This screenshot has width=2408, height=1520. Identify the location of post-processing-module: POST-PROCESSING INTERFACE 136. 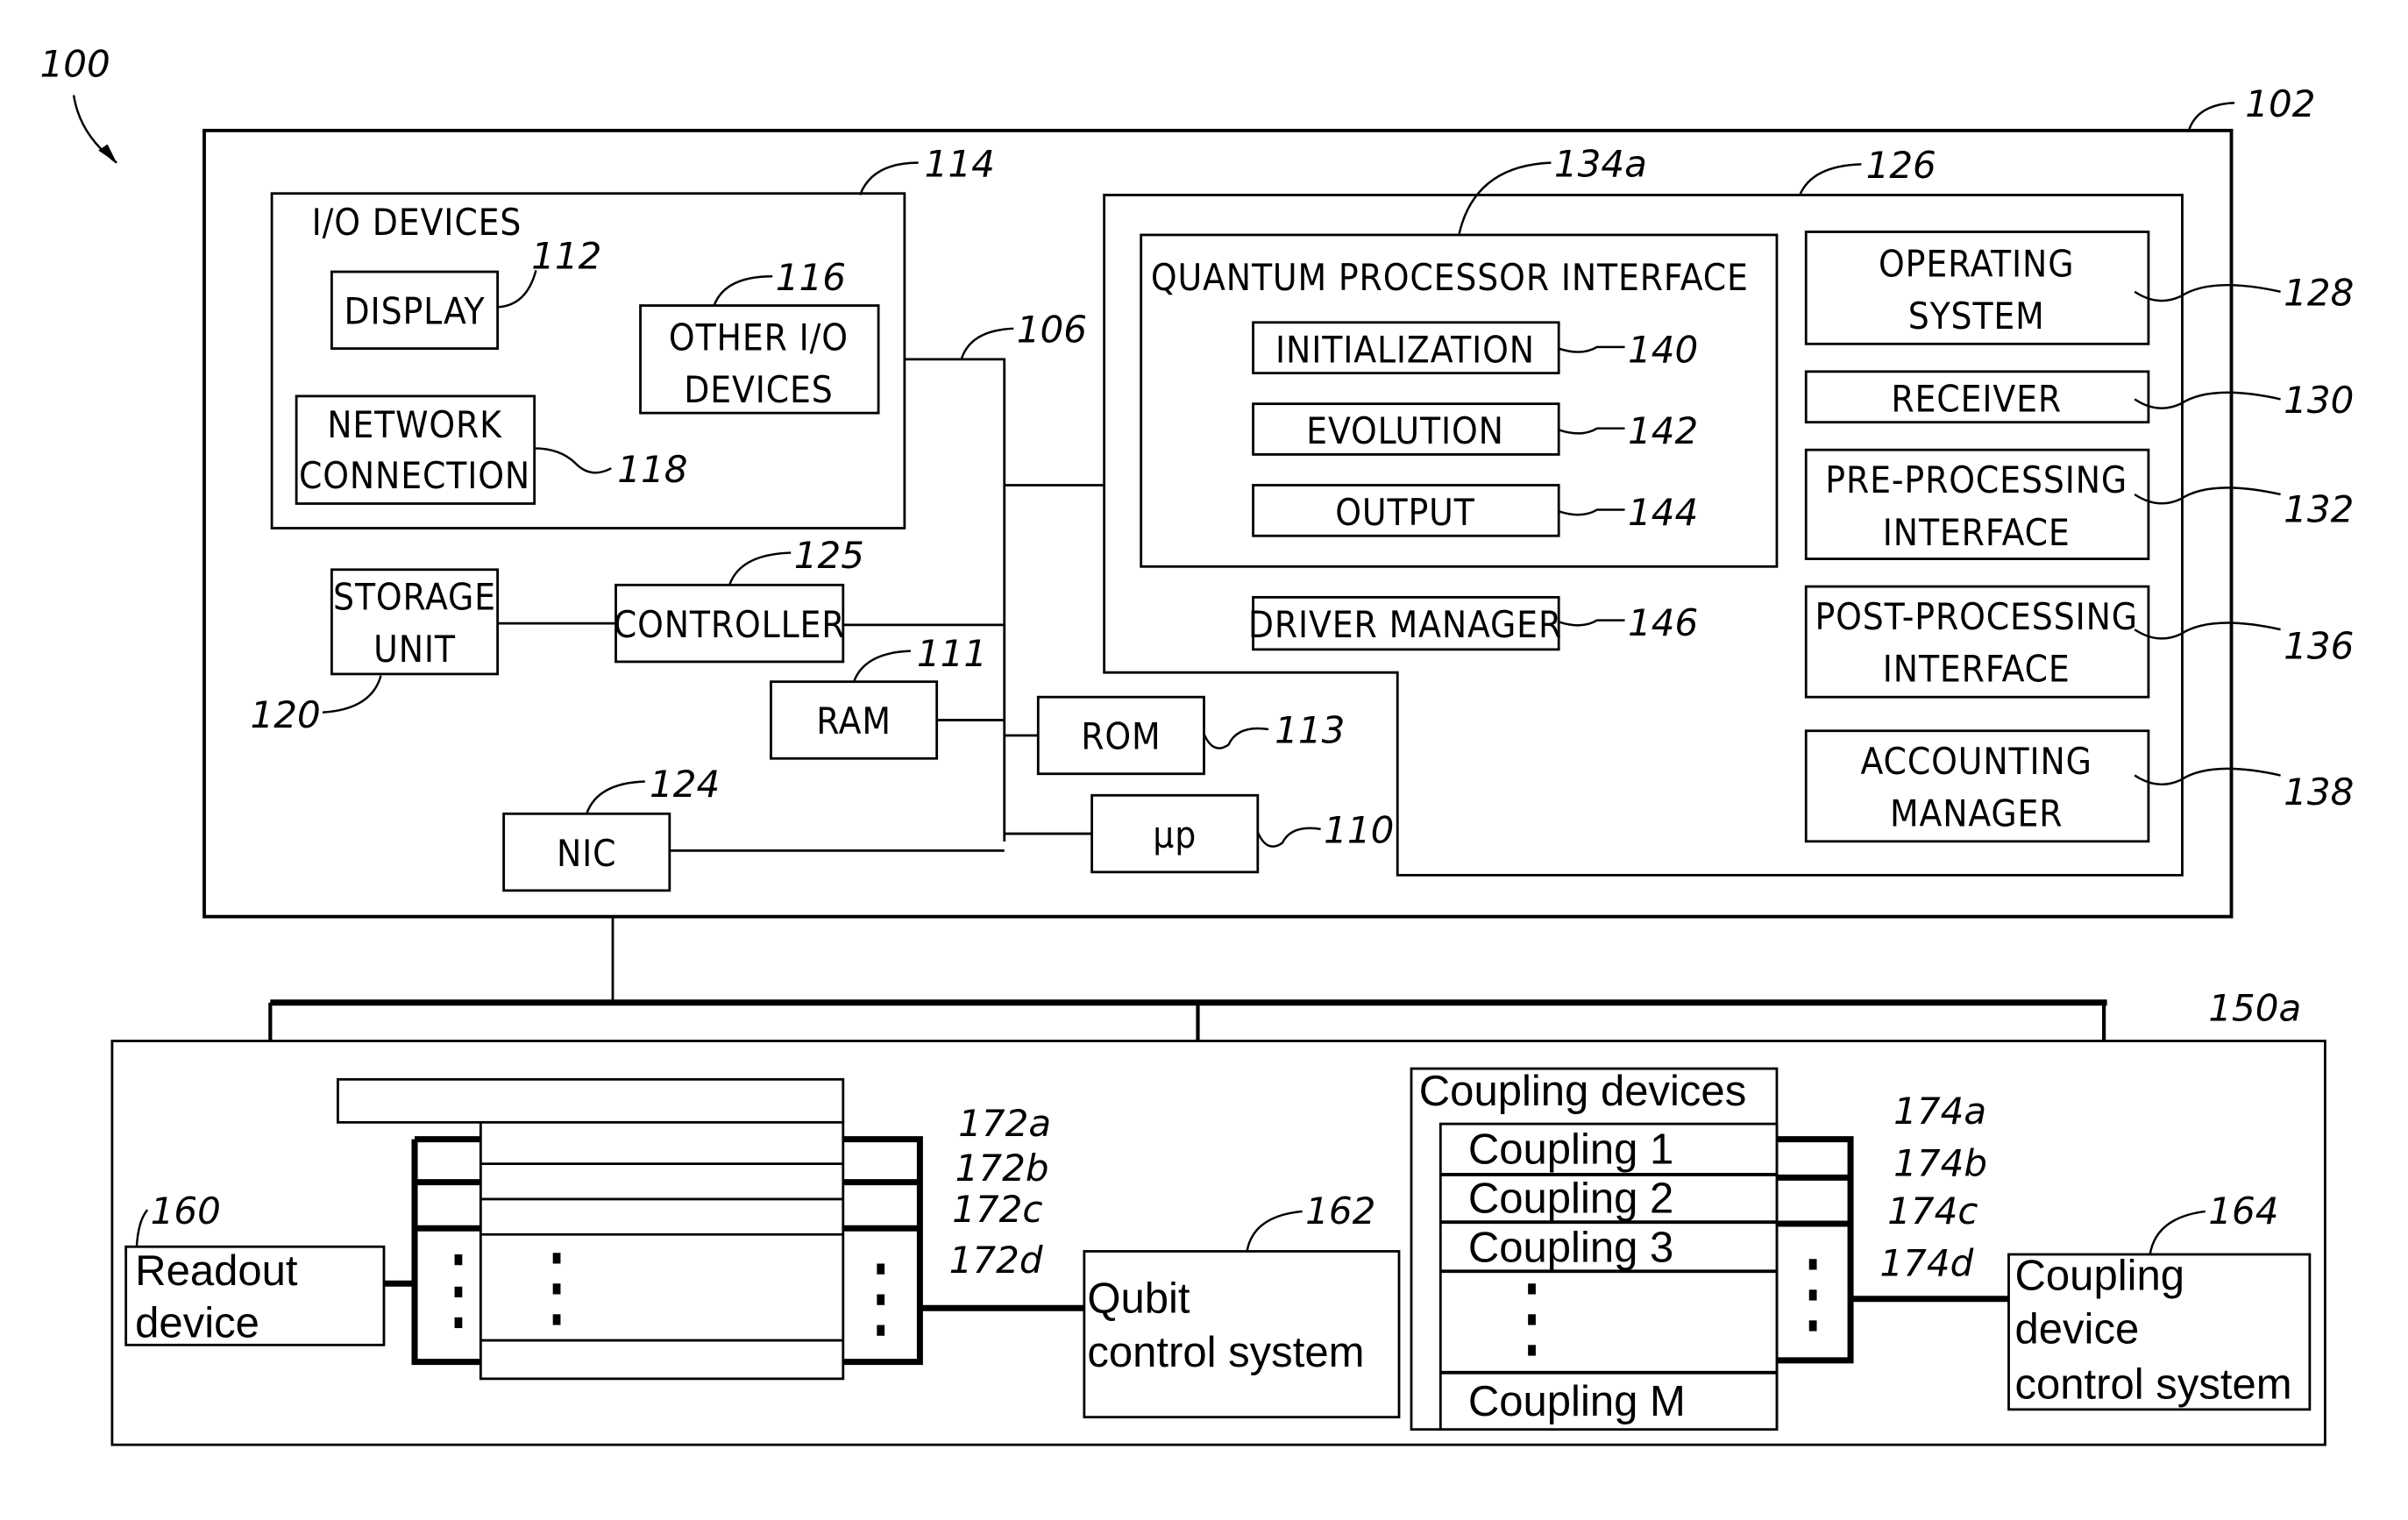
(2079, 642).